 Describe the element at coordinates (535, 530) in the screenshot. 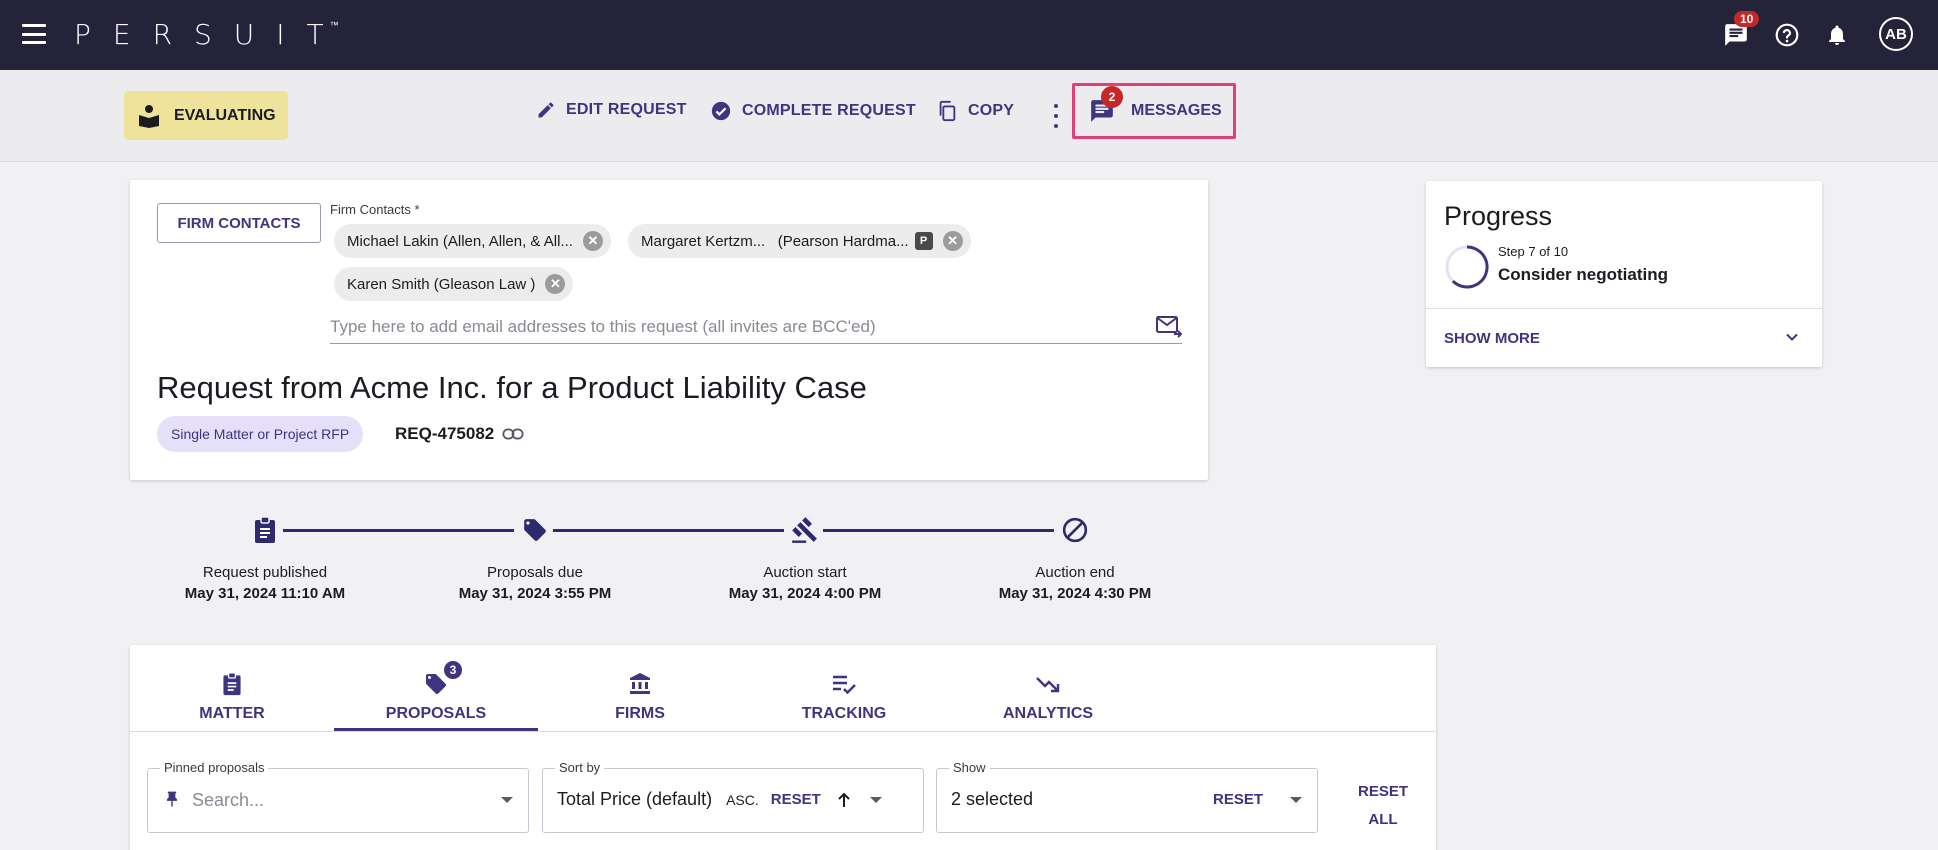

I see `tag-icon` at that location.